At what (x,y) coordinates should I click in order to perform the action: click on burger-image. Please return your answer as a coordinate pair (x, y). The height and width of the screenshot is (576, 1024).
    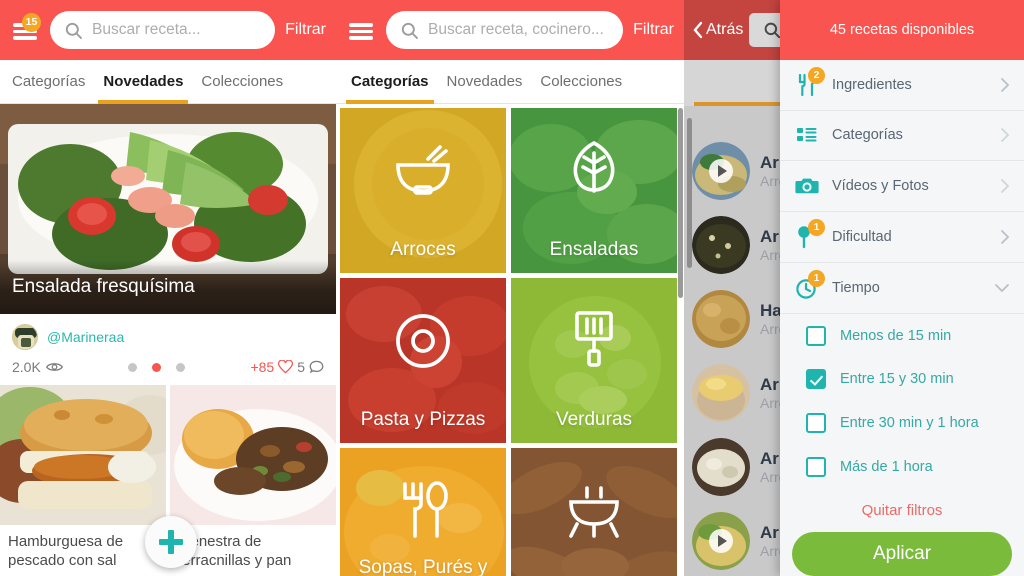
    Looking at the image, I should click on (83, 455).